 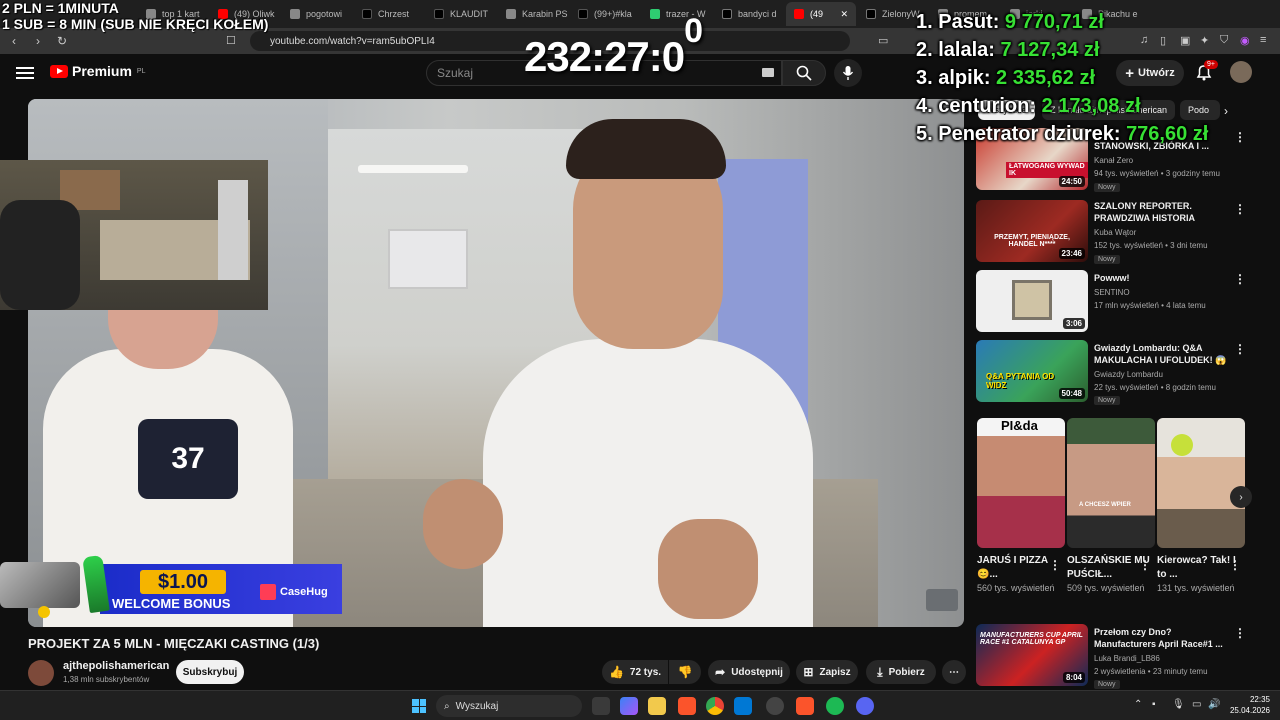 What do you see at coordinates (640, 705) in the screenshot?
I see `windows-taskbar: ⌕ Wyszukaj ⌃ ▪ 🎙 ▭ 🔊 22:35 25.04.2026` at bounding box center [640, 705].